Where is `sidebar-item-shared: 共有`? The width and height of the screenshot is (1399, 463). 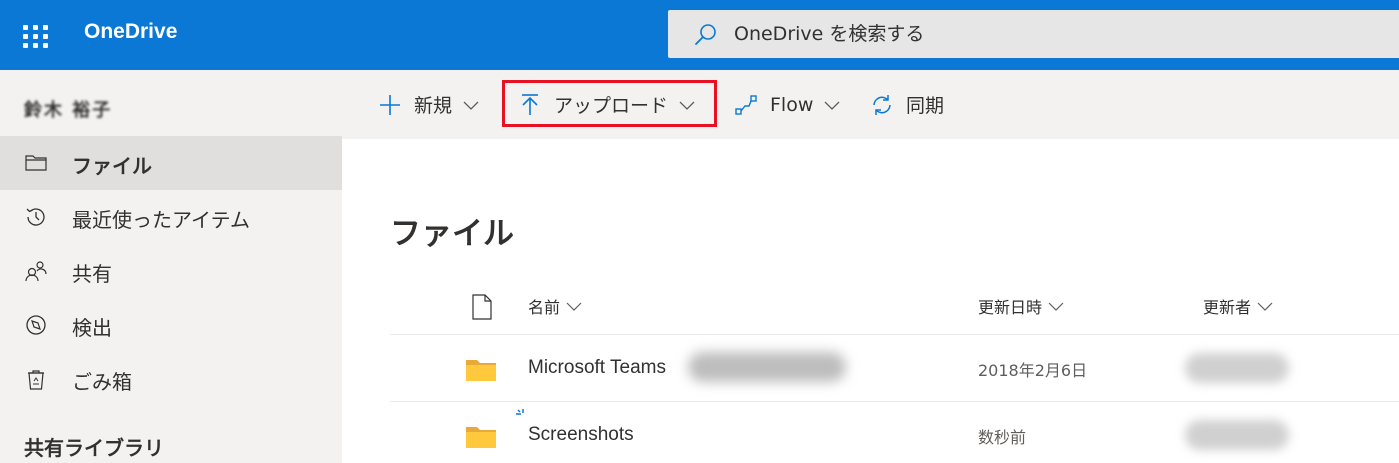 sidebar-item-shared: 共有 is located at coordinates (171, 271).